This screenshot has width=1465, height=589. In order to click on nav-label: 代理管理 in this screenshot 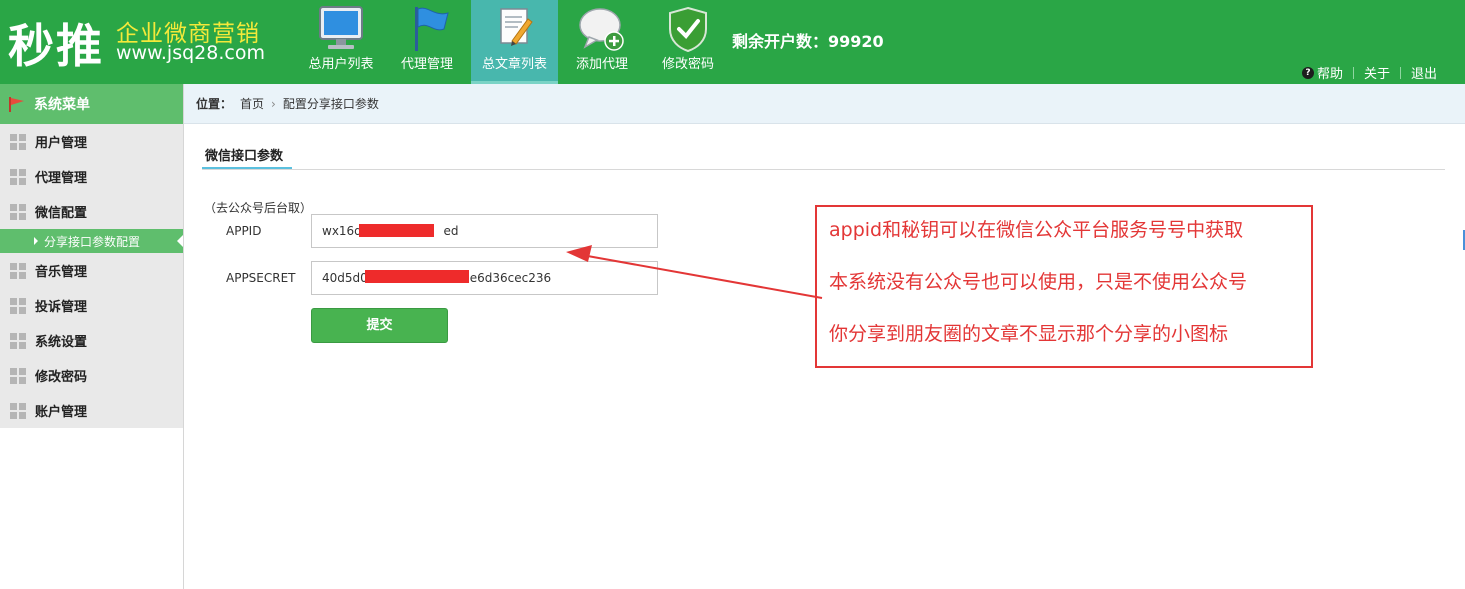, I will do `click(426, 64)`.